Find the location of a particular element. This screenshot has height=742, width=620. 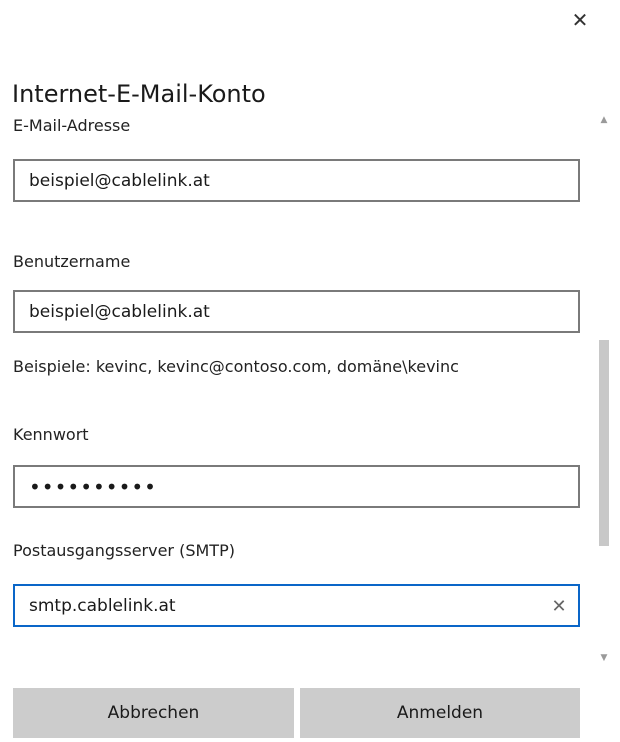

password-input is located at coordinates (296, 486).